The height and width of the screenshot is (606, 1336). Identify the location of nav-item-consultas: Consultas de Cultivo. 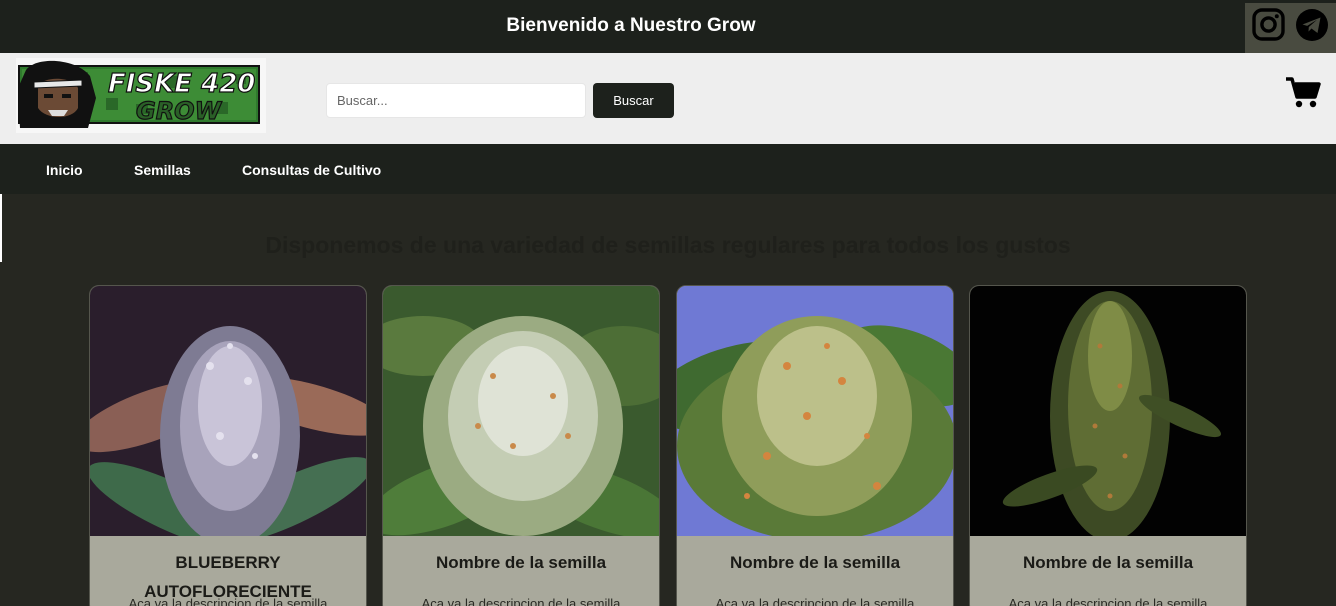
(311, 170).